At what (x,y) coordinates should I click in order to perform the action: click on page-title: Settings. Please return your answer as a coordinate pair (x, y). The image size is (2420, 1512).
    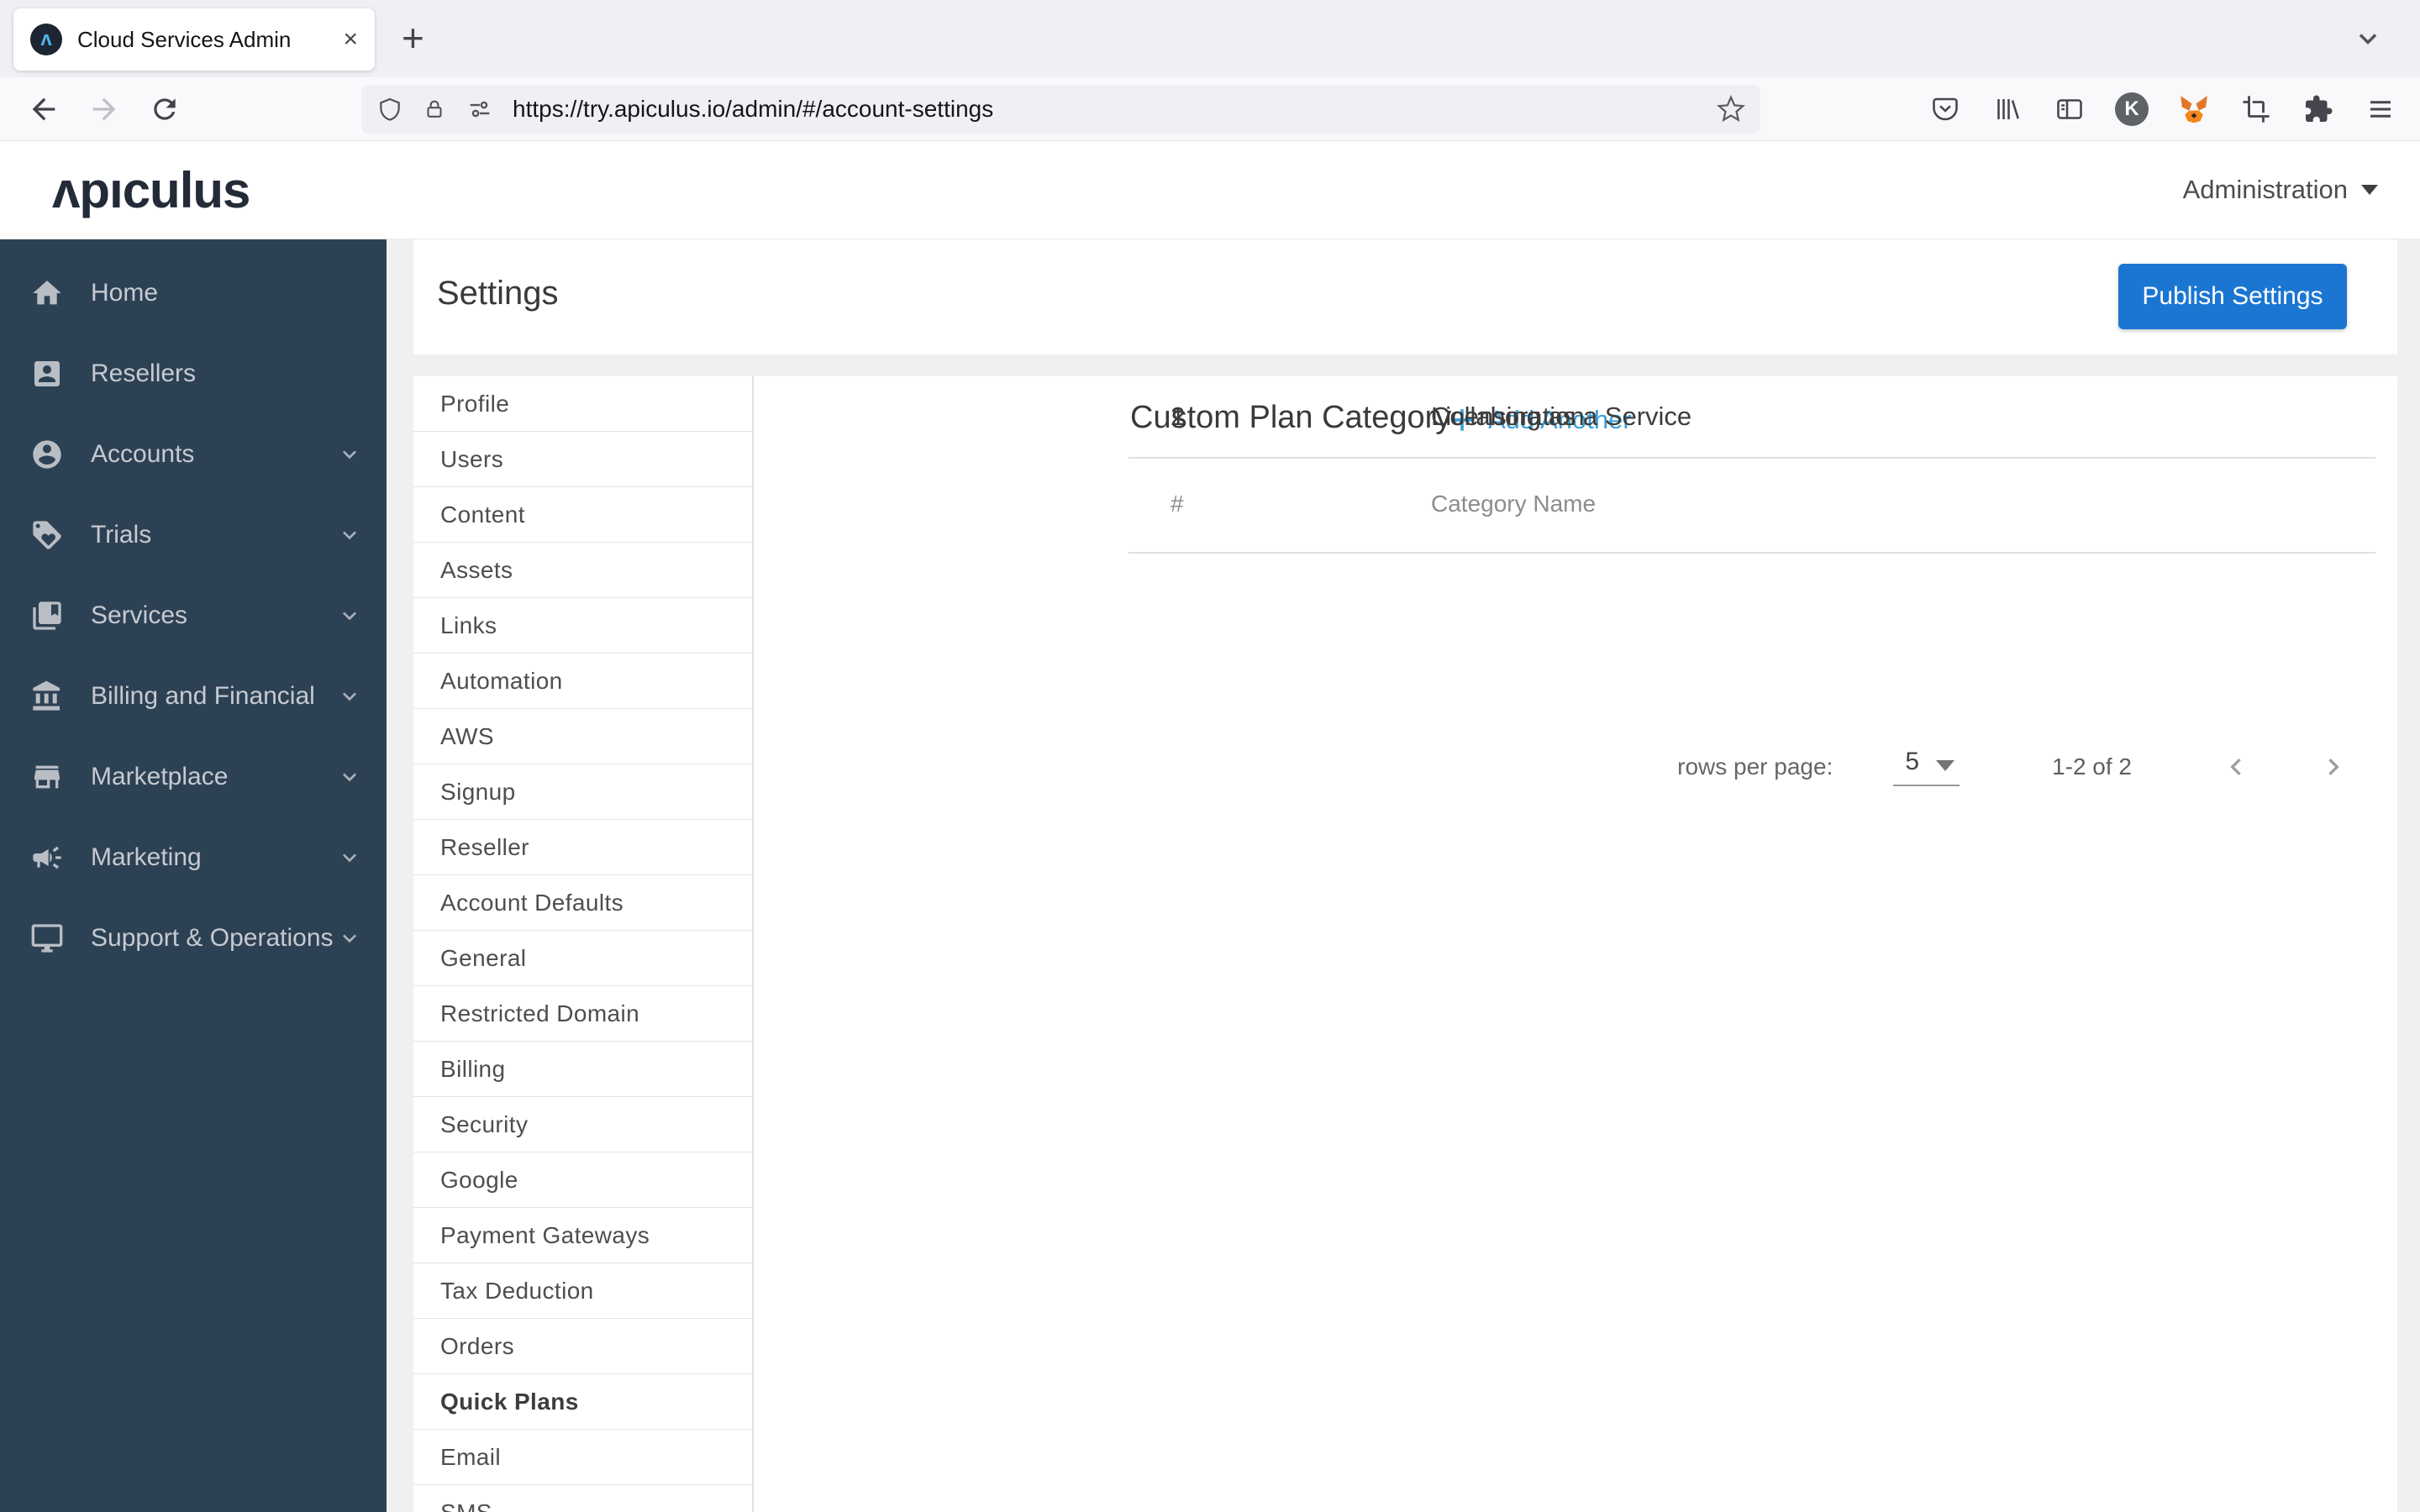
    Looking at the image, I should click on (498, 293).